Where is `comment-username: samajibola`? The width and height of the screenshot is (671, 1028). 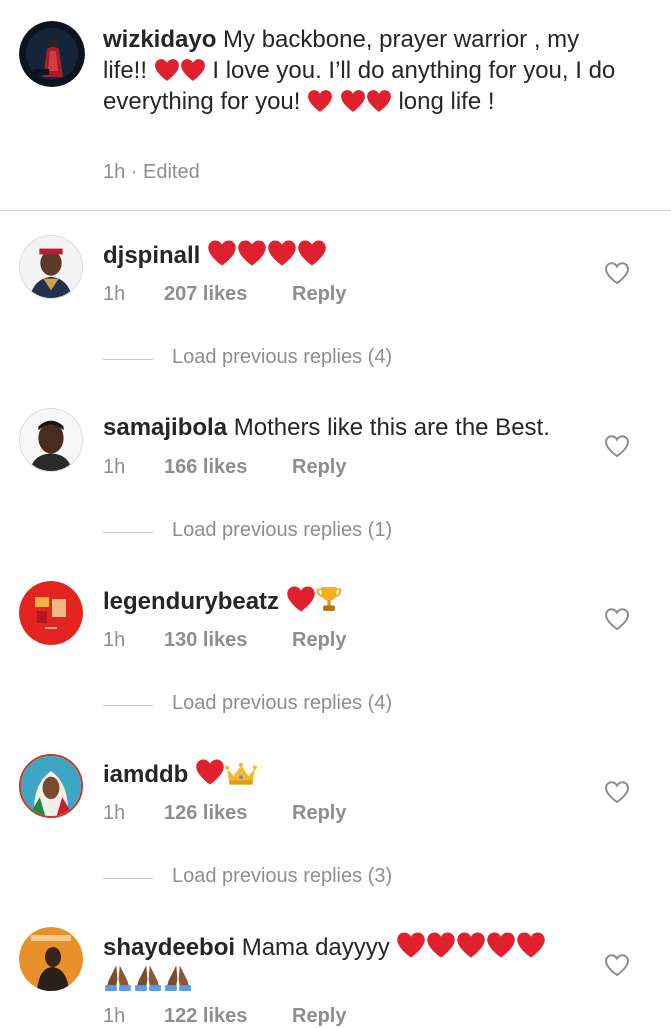
comment-username: samajibola is located at coordinates (165, 427).